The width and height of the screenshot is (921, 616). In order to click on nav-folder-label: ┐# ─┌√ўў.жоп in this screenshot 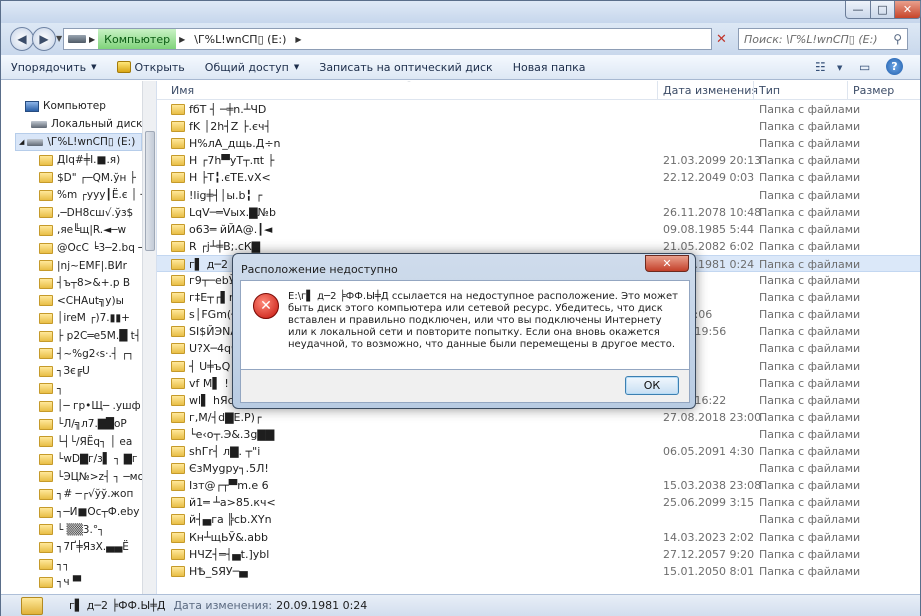, I will do `click(95, 494)`.